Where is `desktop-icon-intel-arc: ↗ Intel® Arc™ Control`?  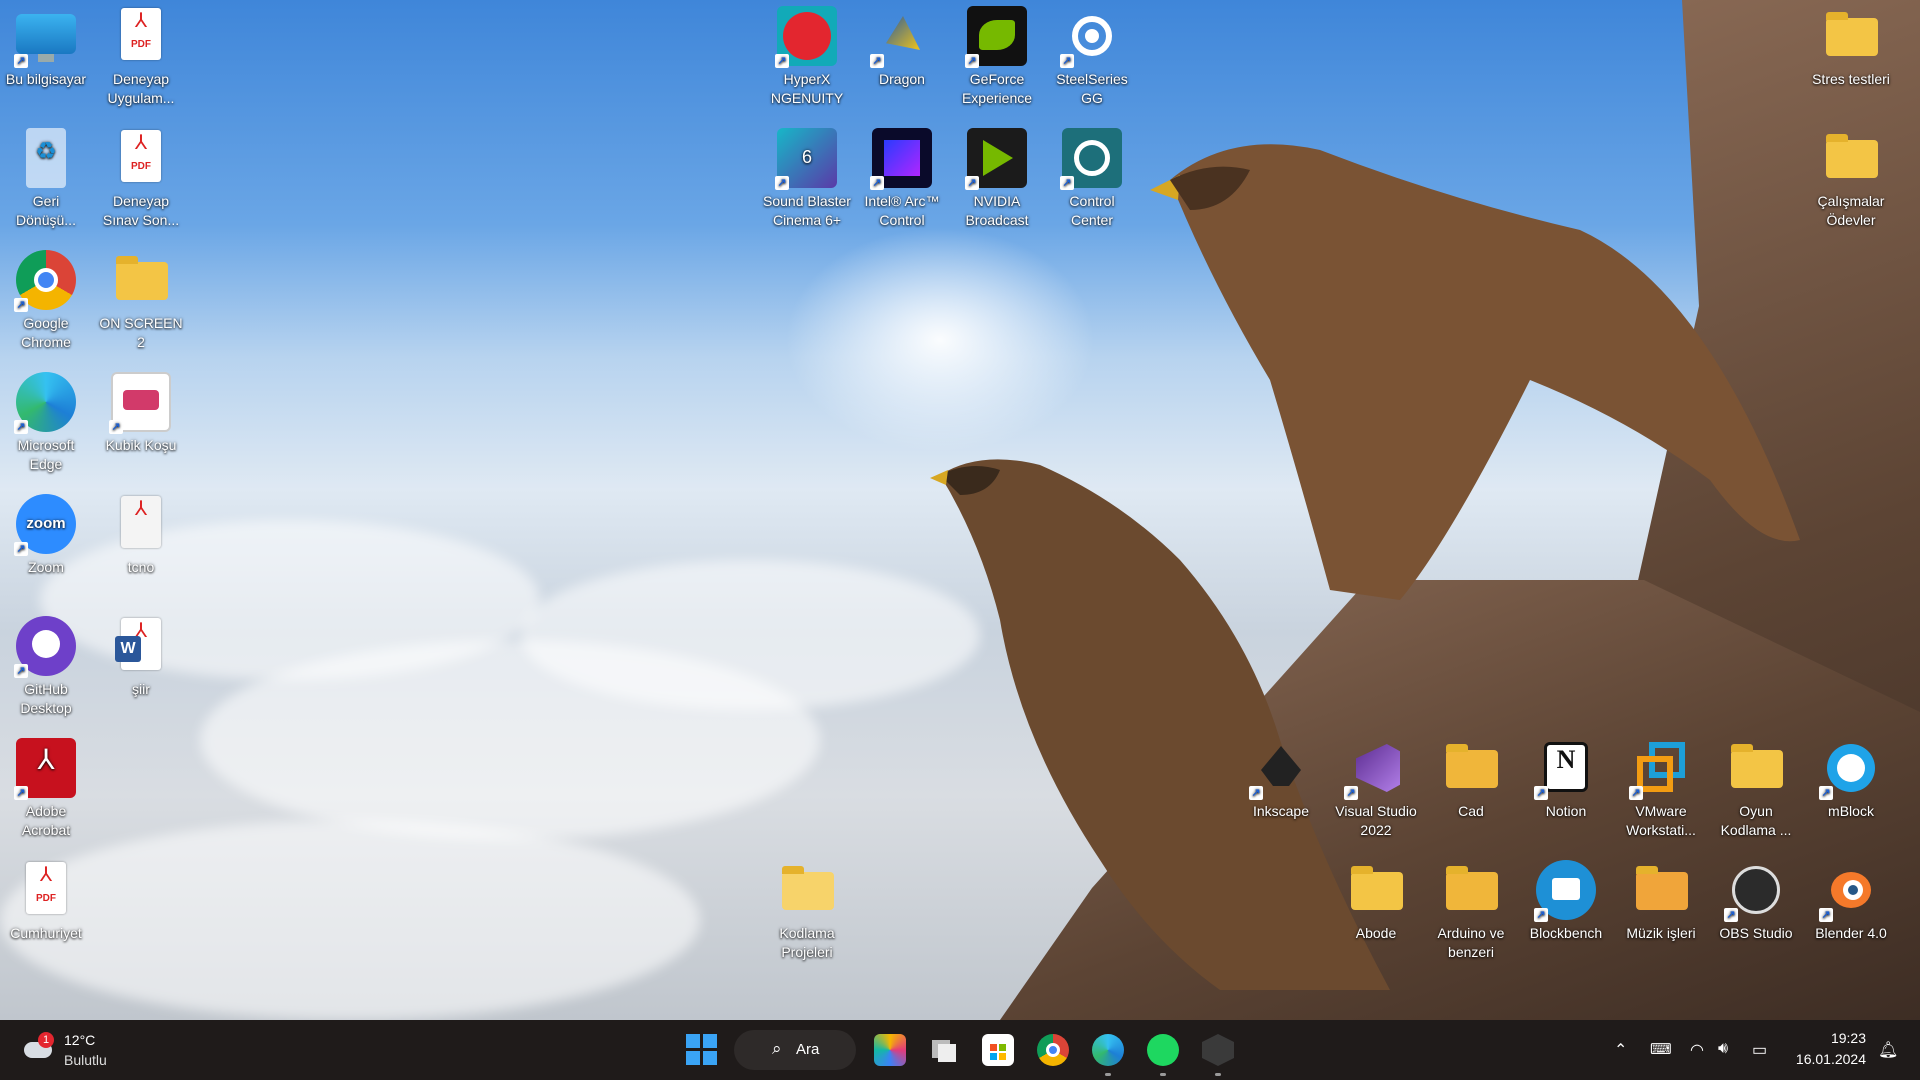 desktop-icon-intel-arc: ↗ Intel® Arc™ Control is located at coordinates (902, 176).